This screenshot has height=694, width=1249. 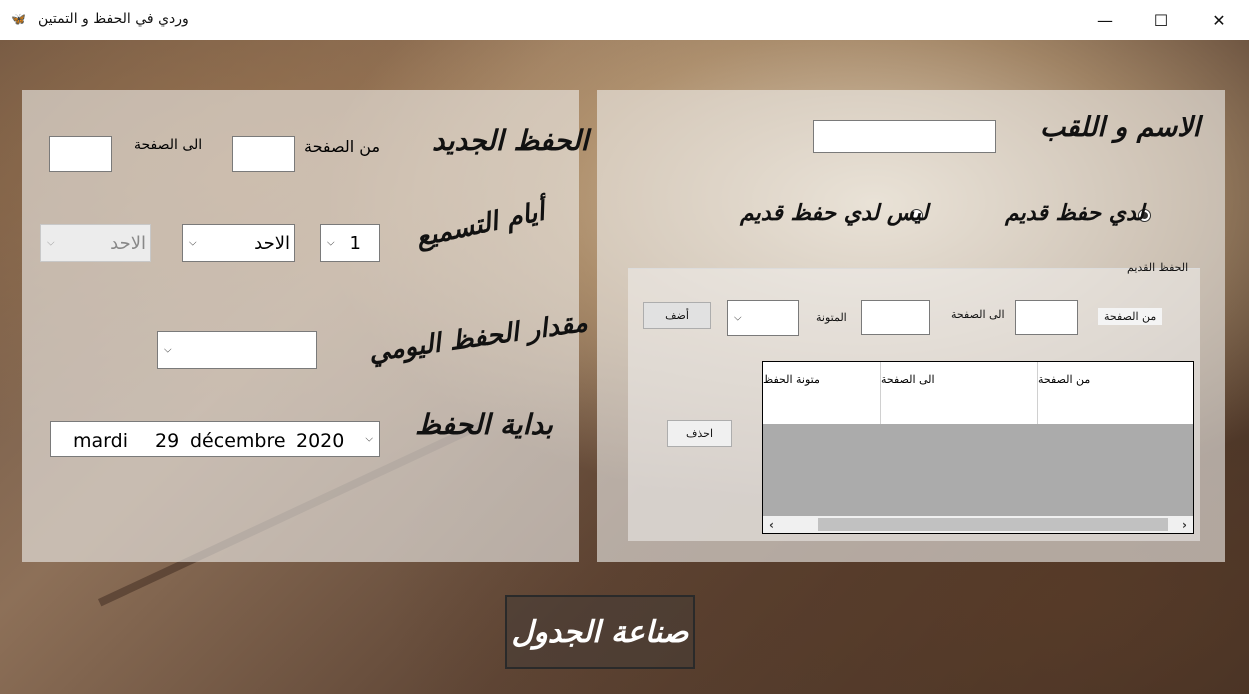 What do you see at coordinates (993, 524) in the screenshot?
I see `scrollbar-thumb` at bounding box center [993, 524].